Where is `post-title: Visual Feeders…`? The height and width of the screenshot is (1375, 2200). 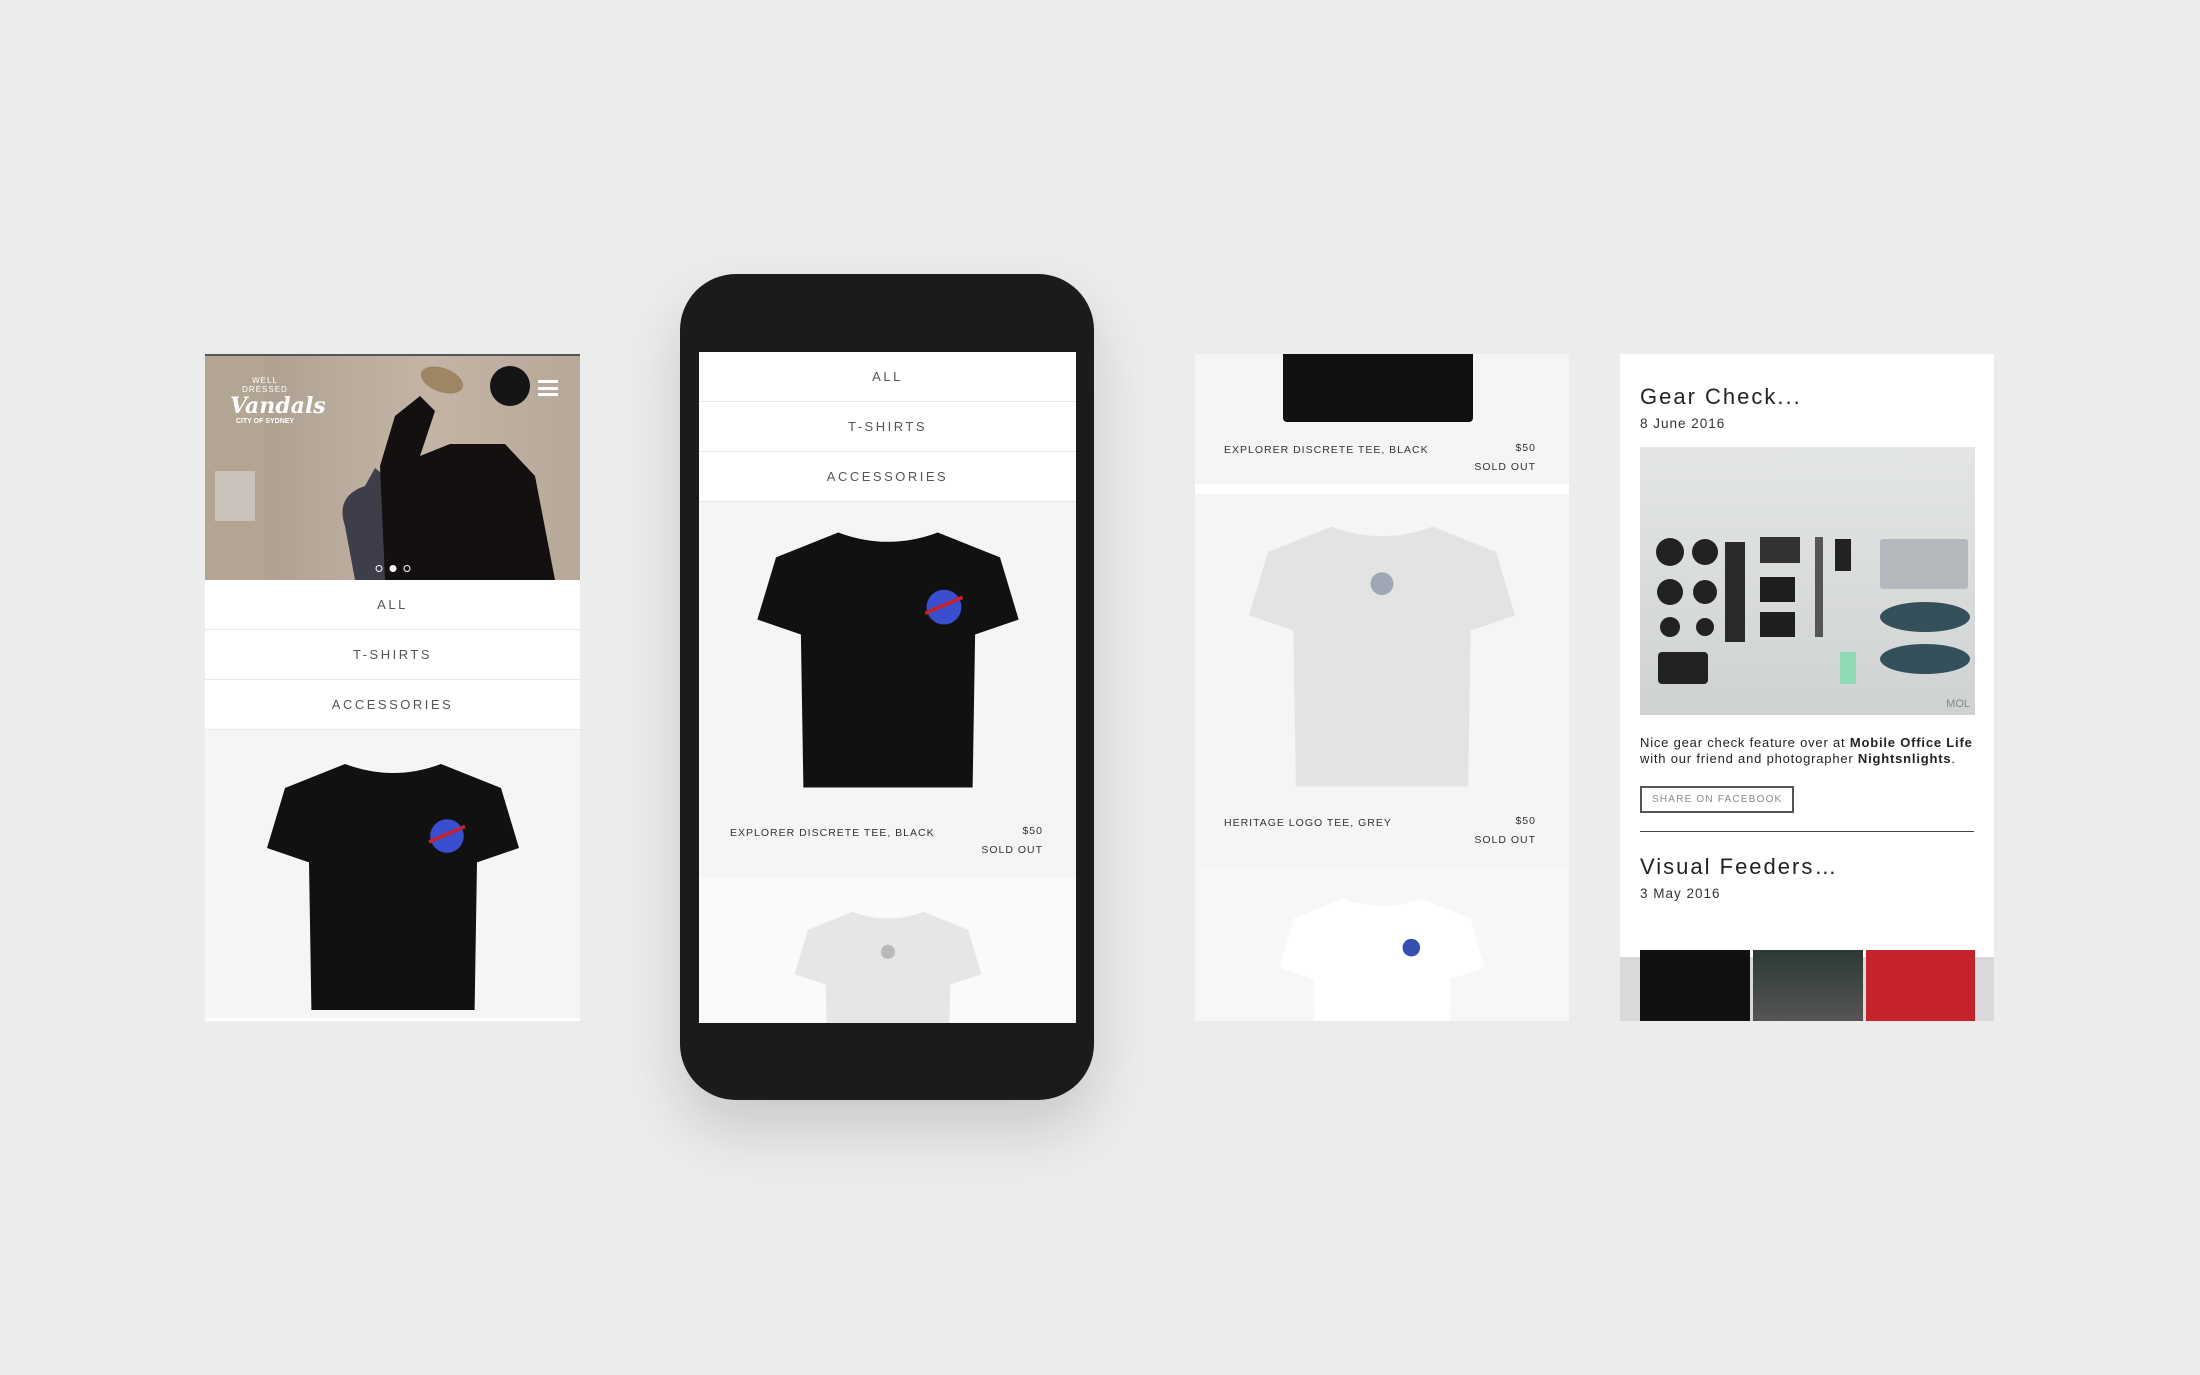
post-title: Visual Feeders… is located at coordinates (1807, 867).